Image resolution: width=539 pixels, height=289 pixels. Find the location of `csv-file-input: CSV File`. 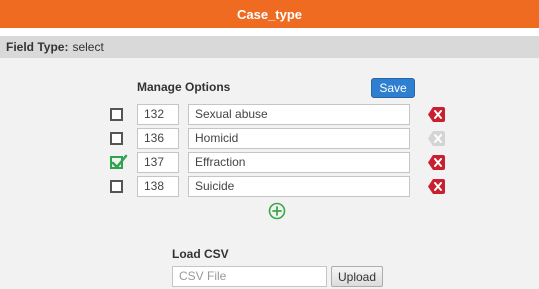

csv-file-input: CSV File is located at coordinates (249, 276).